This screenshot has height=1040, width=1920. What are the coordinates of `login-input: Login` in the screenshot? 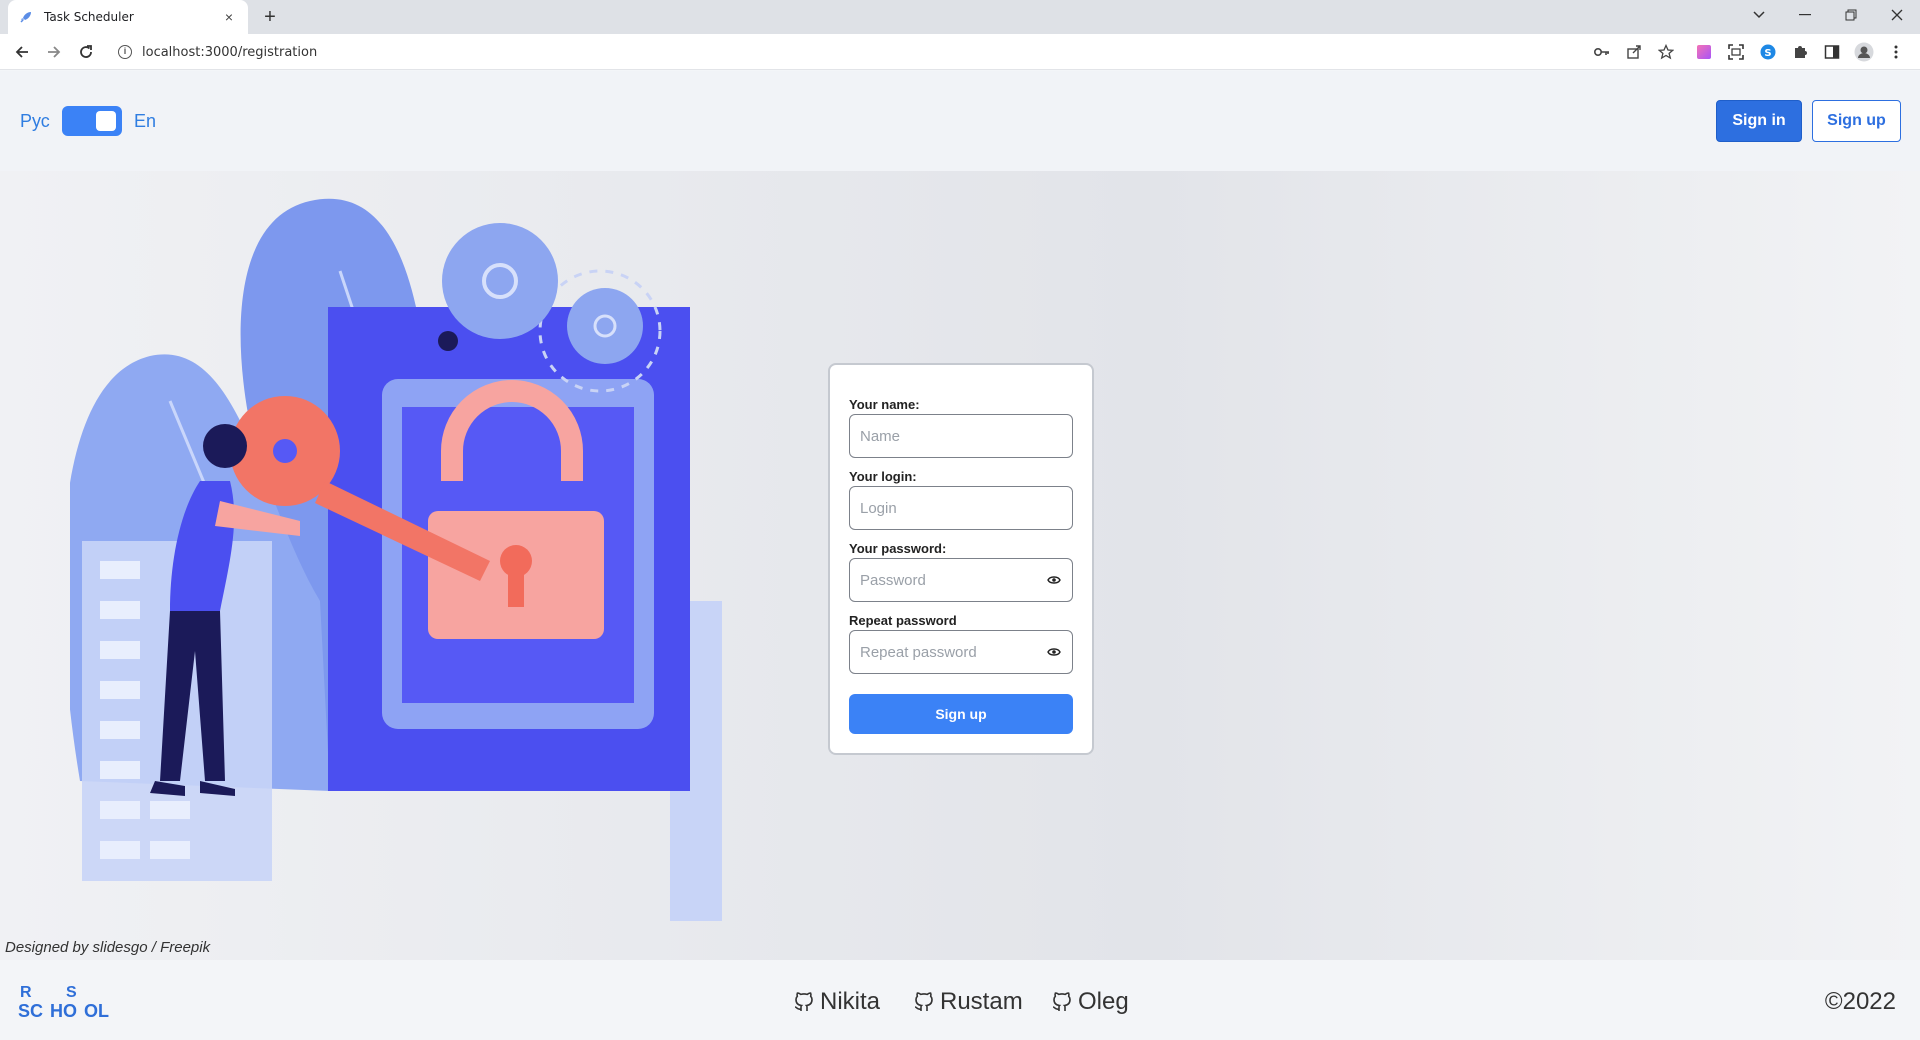 It's located at (961, 508).